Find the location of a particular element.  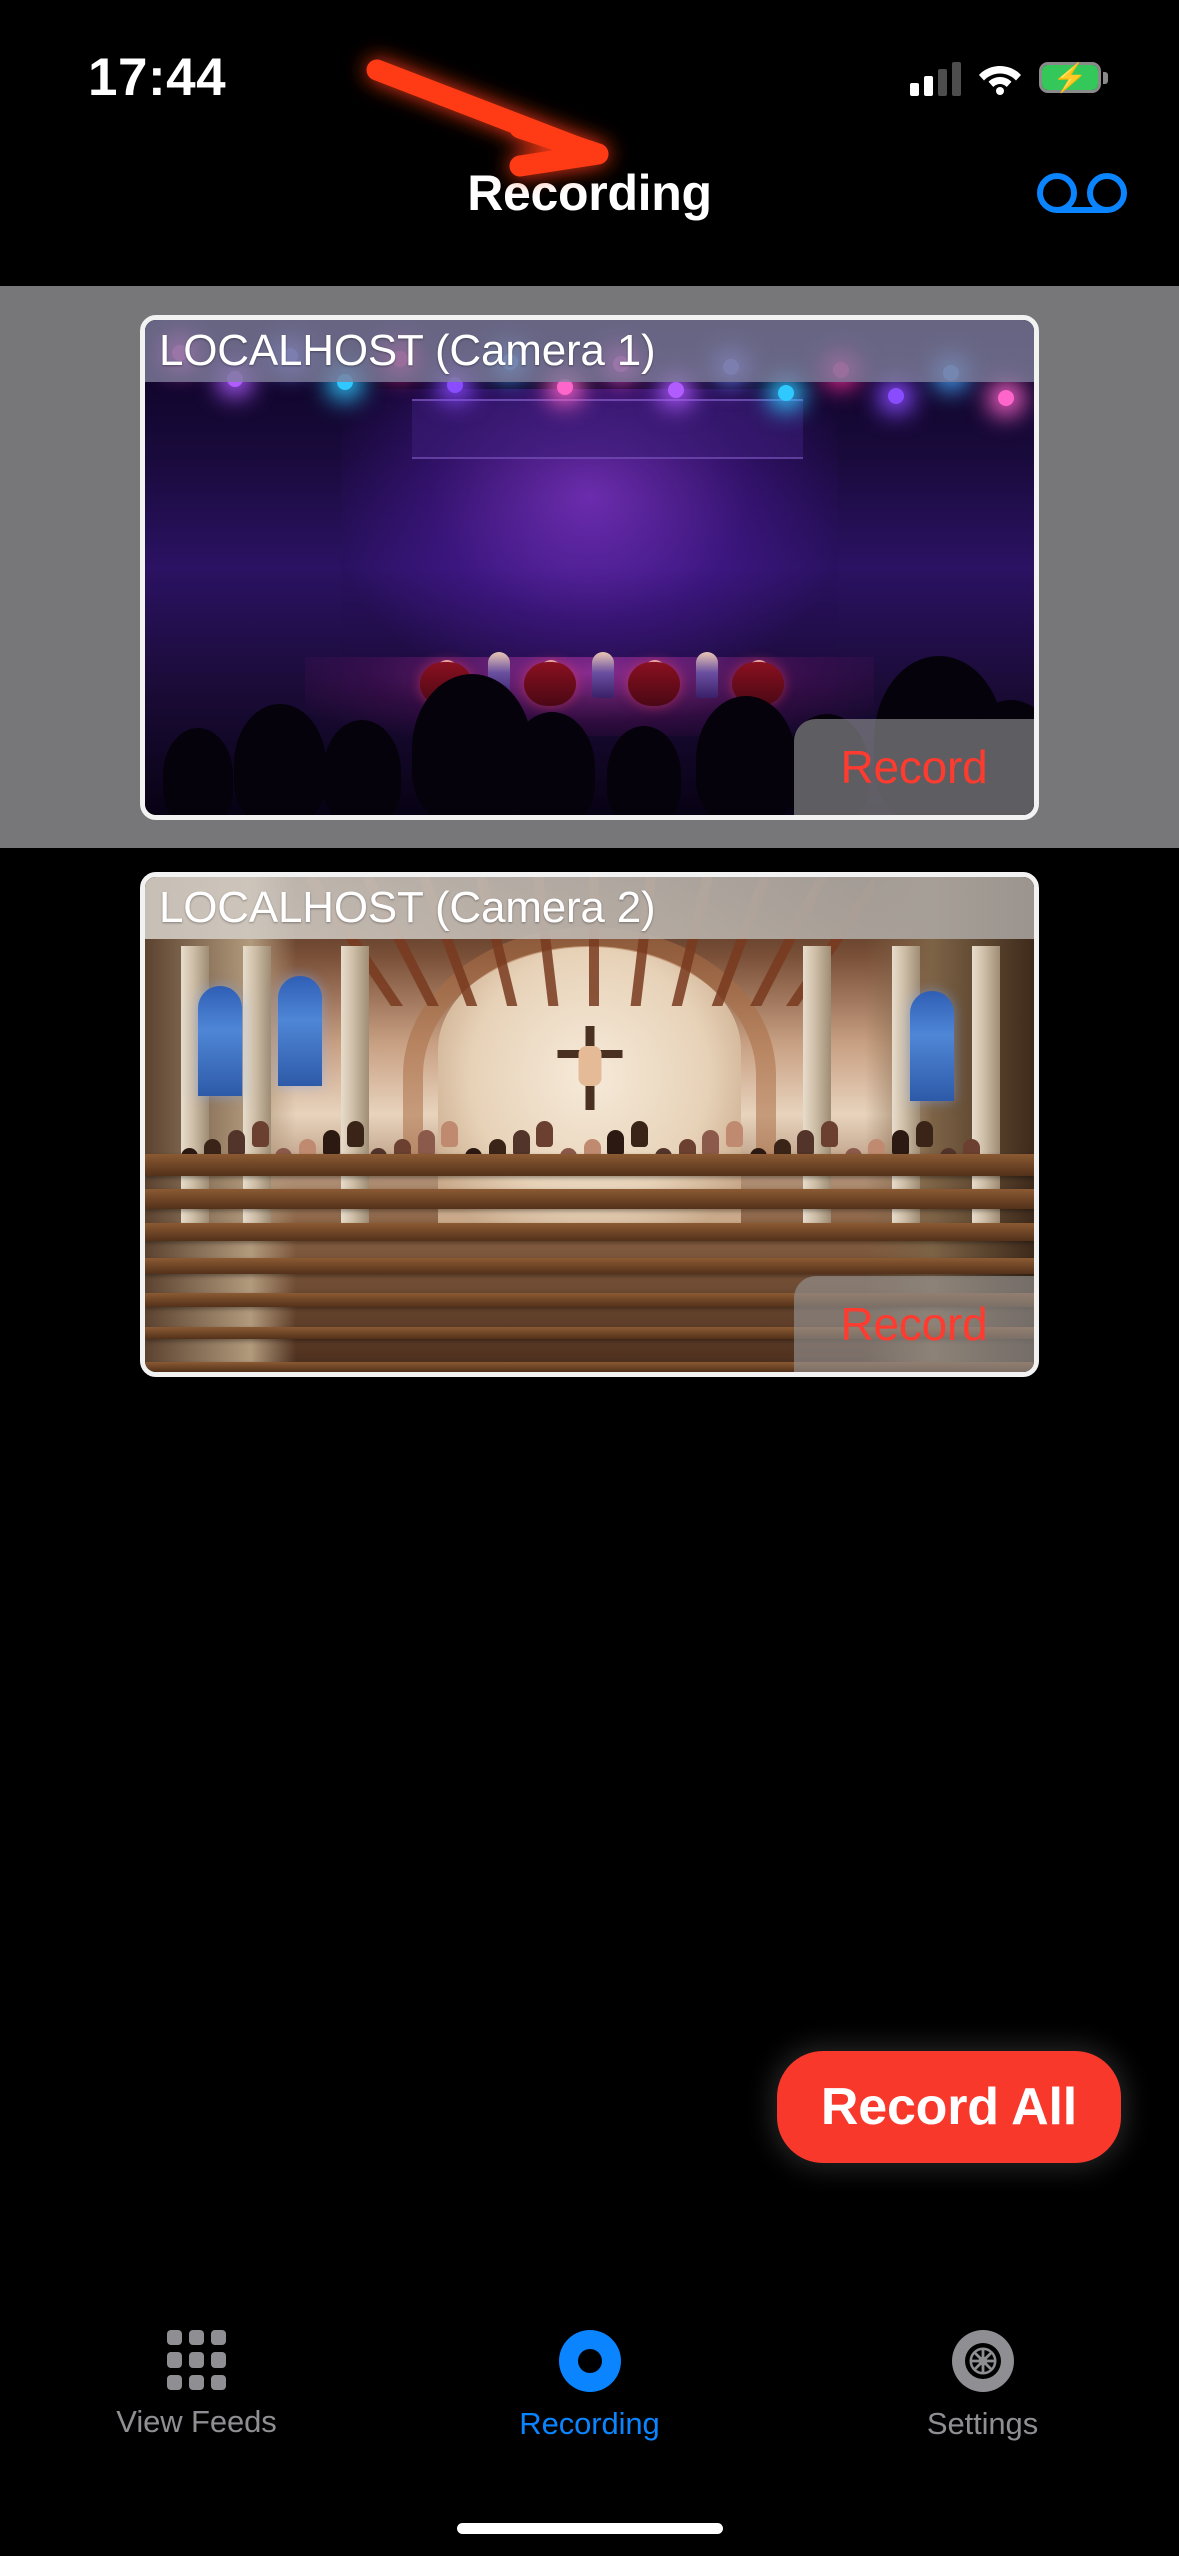

status-bar-clock: 17:44 is located at coordinates (157, 77).